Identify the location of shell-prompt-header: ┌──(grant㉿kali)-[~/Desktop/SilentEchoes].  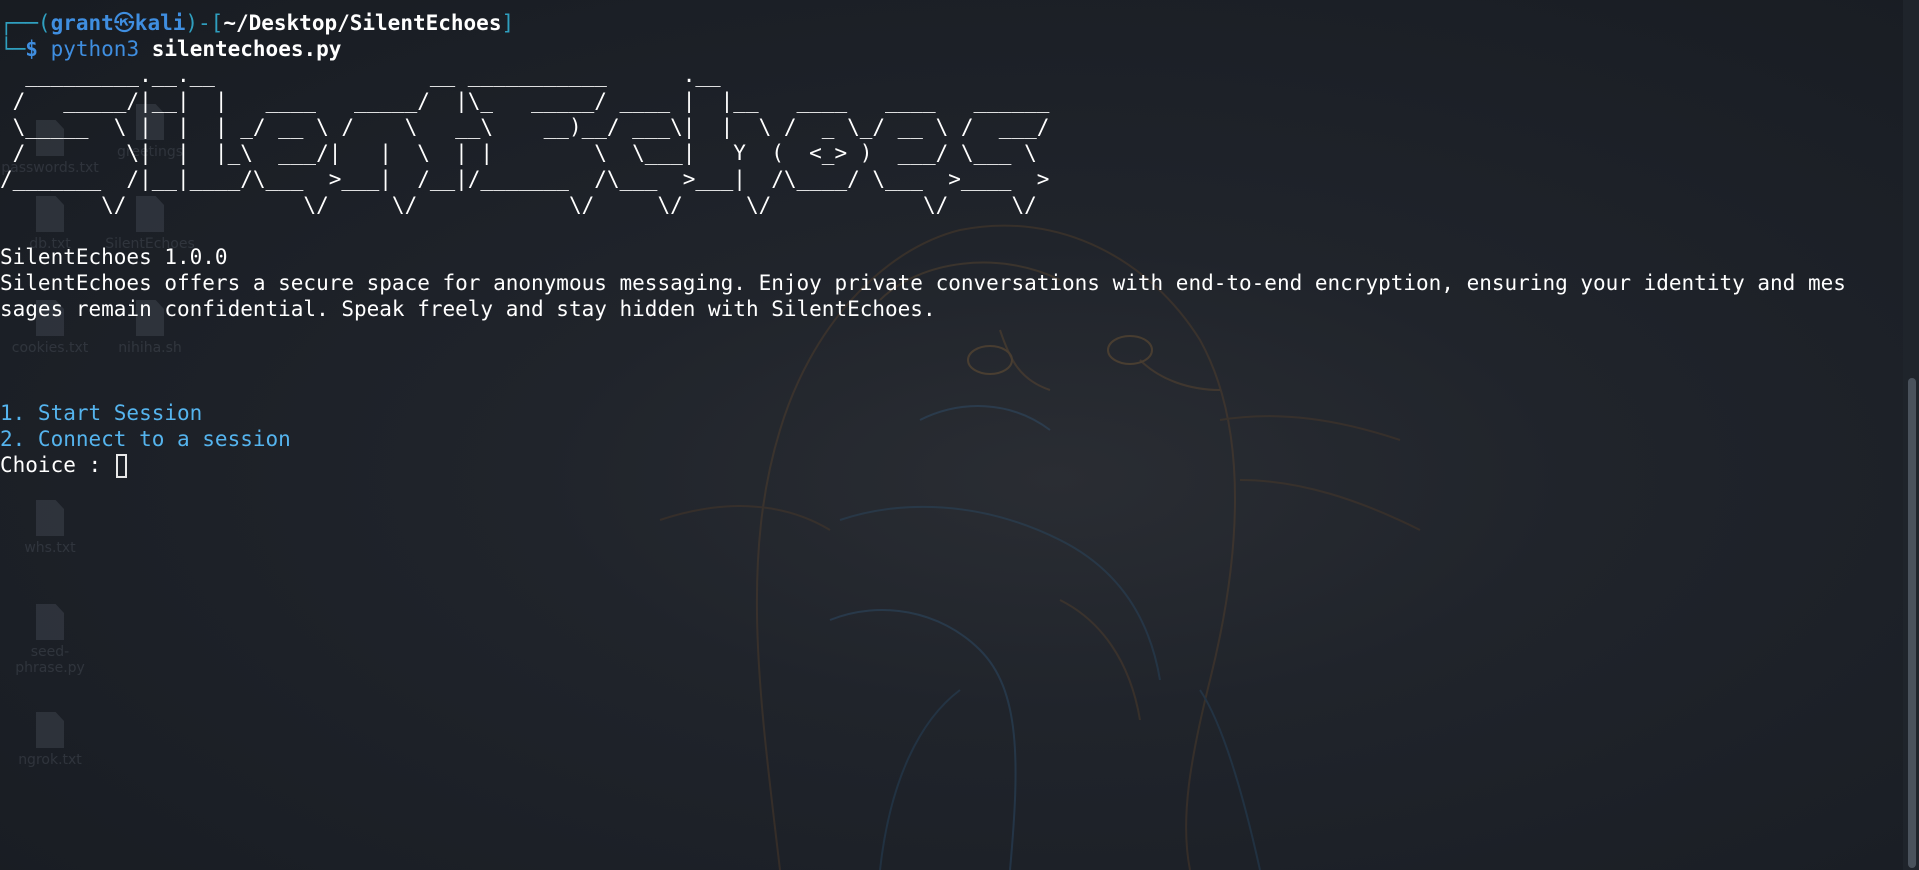
(948, 23).